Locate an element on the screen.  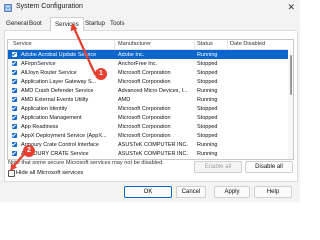
dialog-button-bar: OK Cancel Apply Help is located at coordinates (150, 192).